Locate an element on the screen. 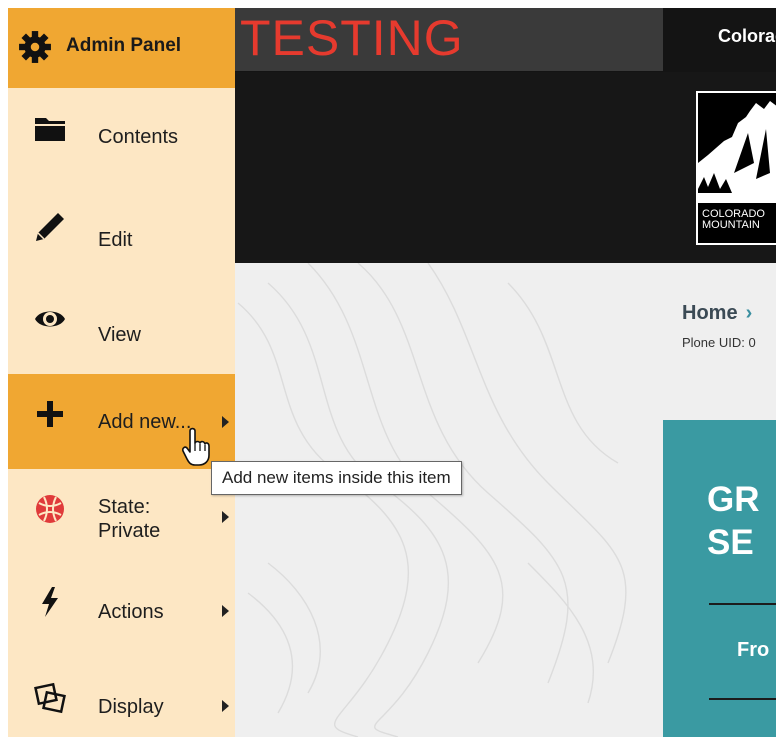  hand-pointer-cursor-icon is located at coordinates (196, 446).